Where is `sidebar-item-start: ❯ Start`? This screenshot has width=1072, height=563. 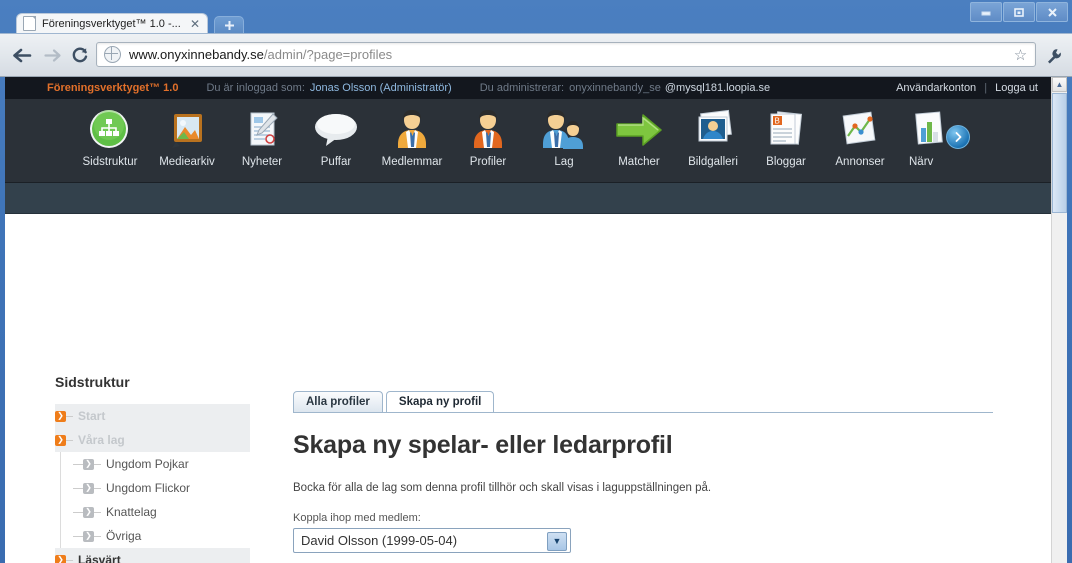
sidebar-item-start: ❯ Start is located at coordinates (152, 416).